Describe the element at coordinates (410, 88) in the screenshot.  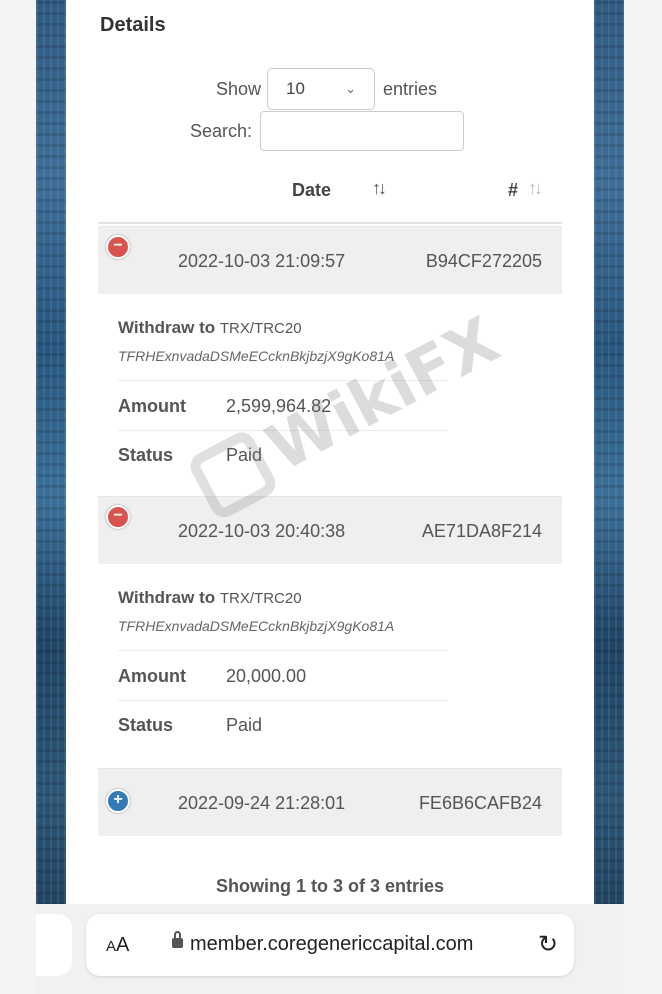
I see `entries-label: entries` at that location.